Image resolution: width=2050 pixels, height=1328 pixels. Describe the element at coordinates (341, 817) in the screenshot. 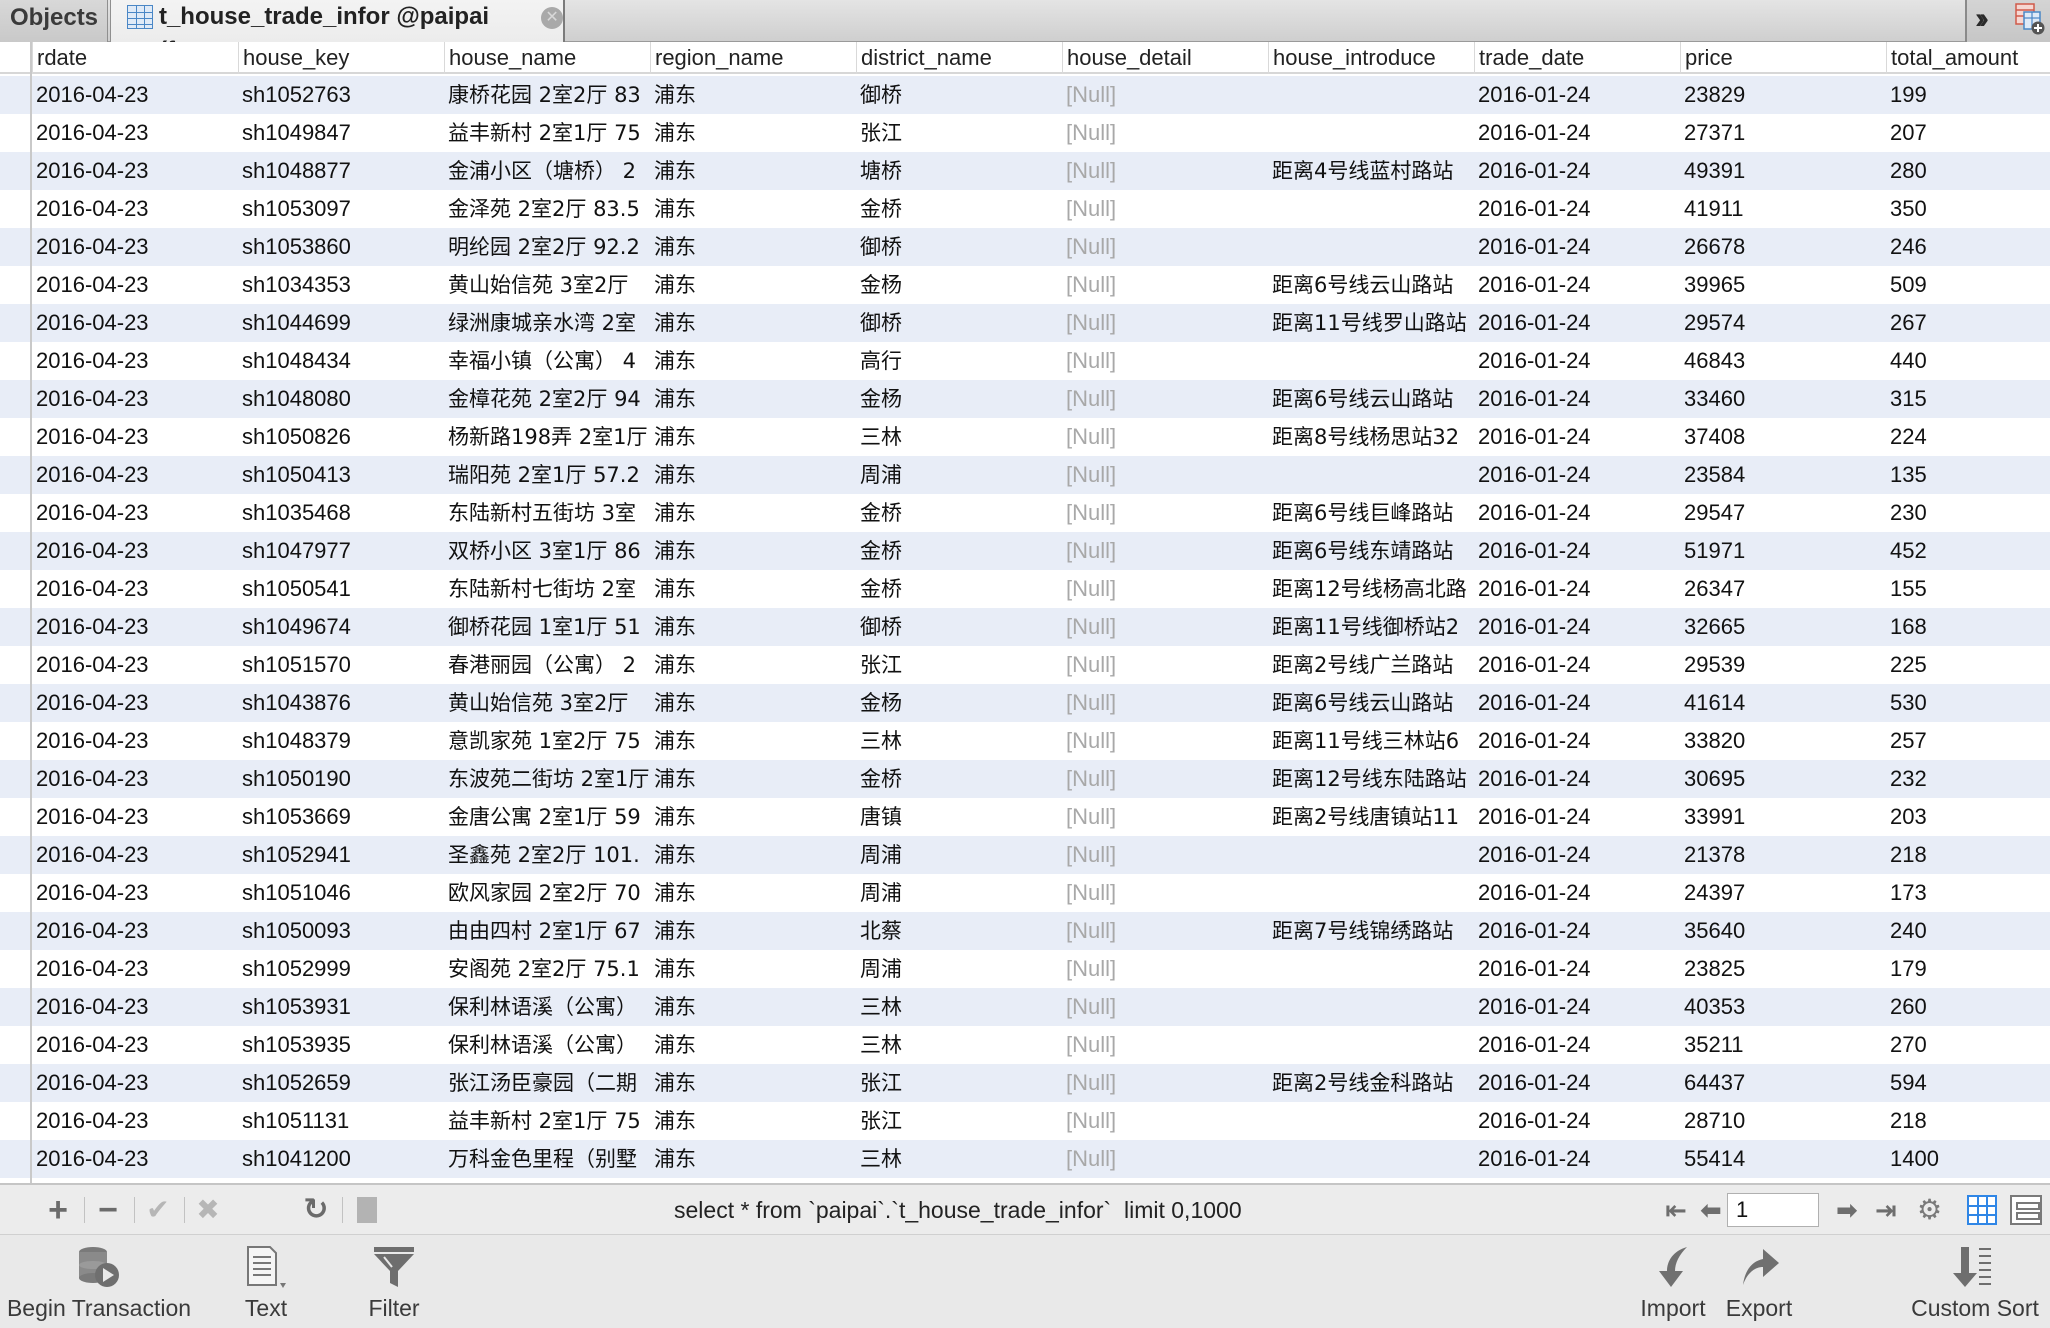

I see `cell-house-key: sh1053669` at that location.